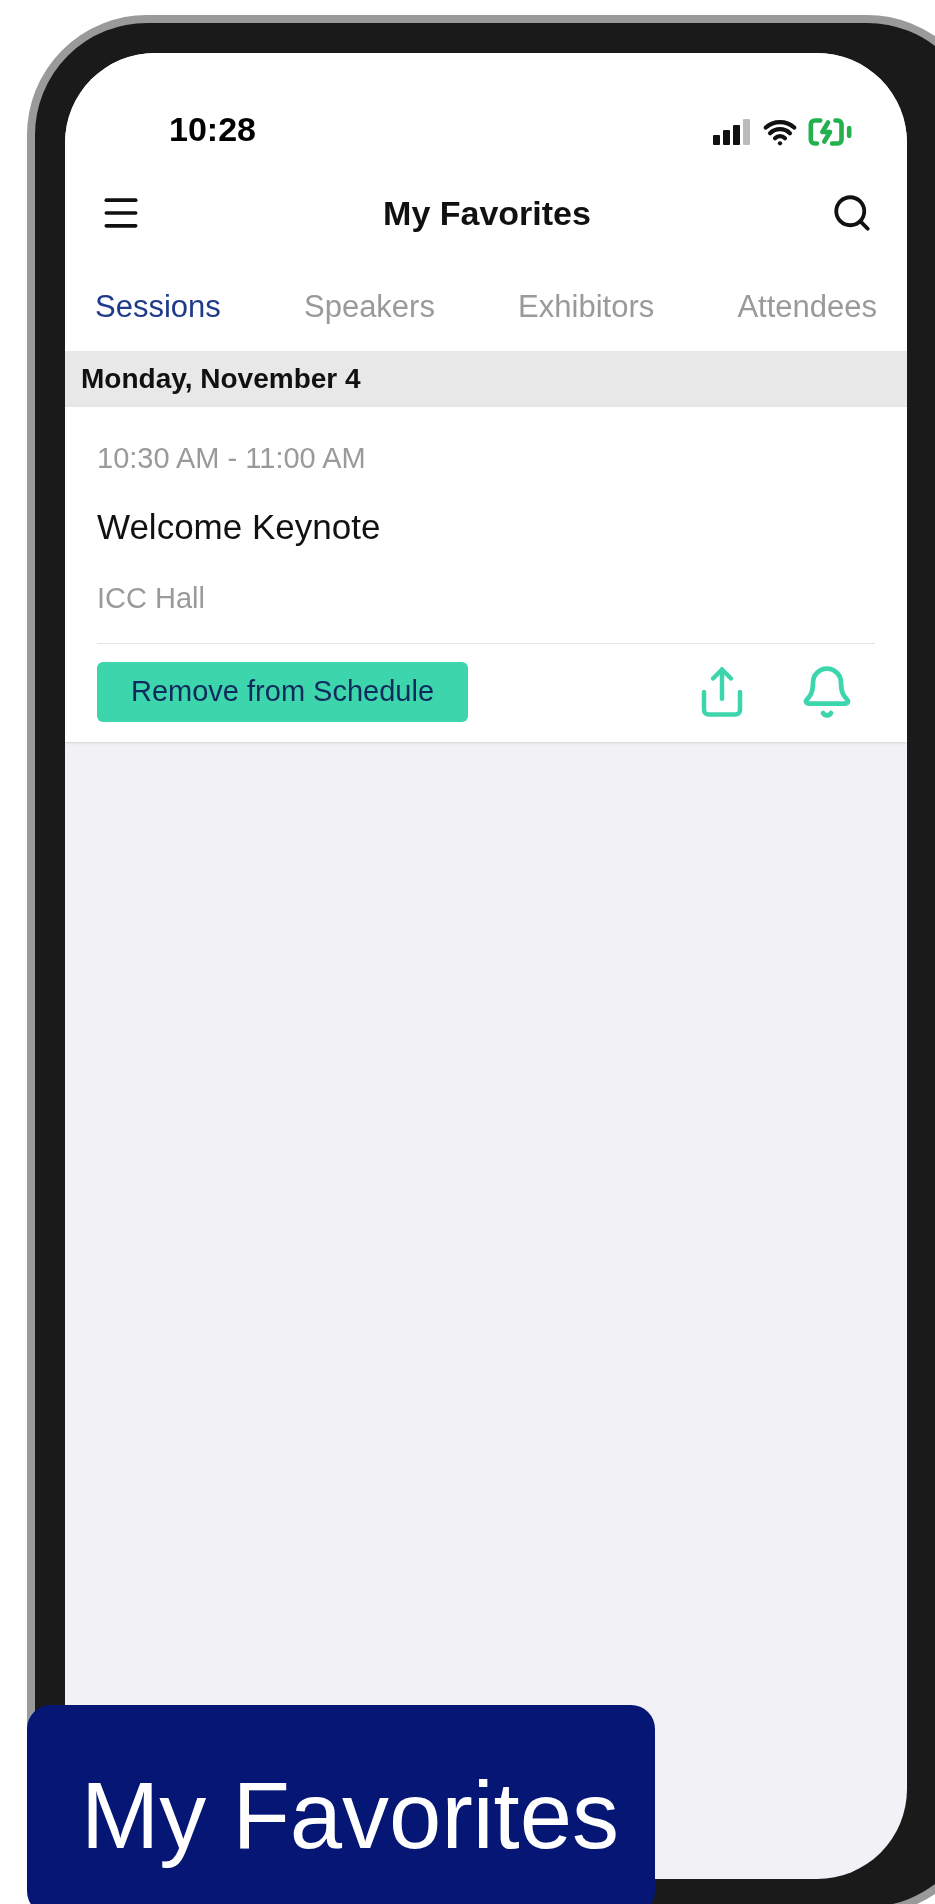  What do you see at coordinates (239, 526) in the screenshot?
I see `session-title: Welcome Keynote` at bounding box center [239, 526].